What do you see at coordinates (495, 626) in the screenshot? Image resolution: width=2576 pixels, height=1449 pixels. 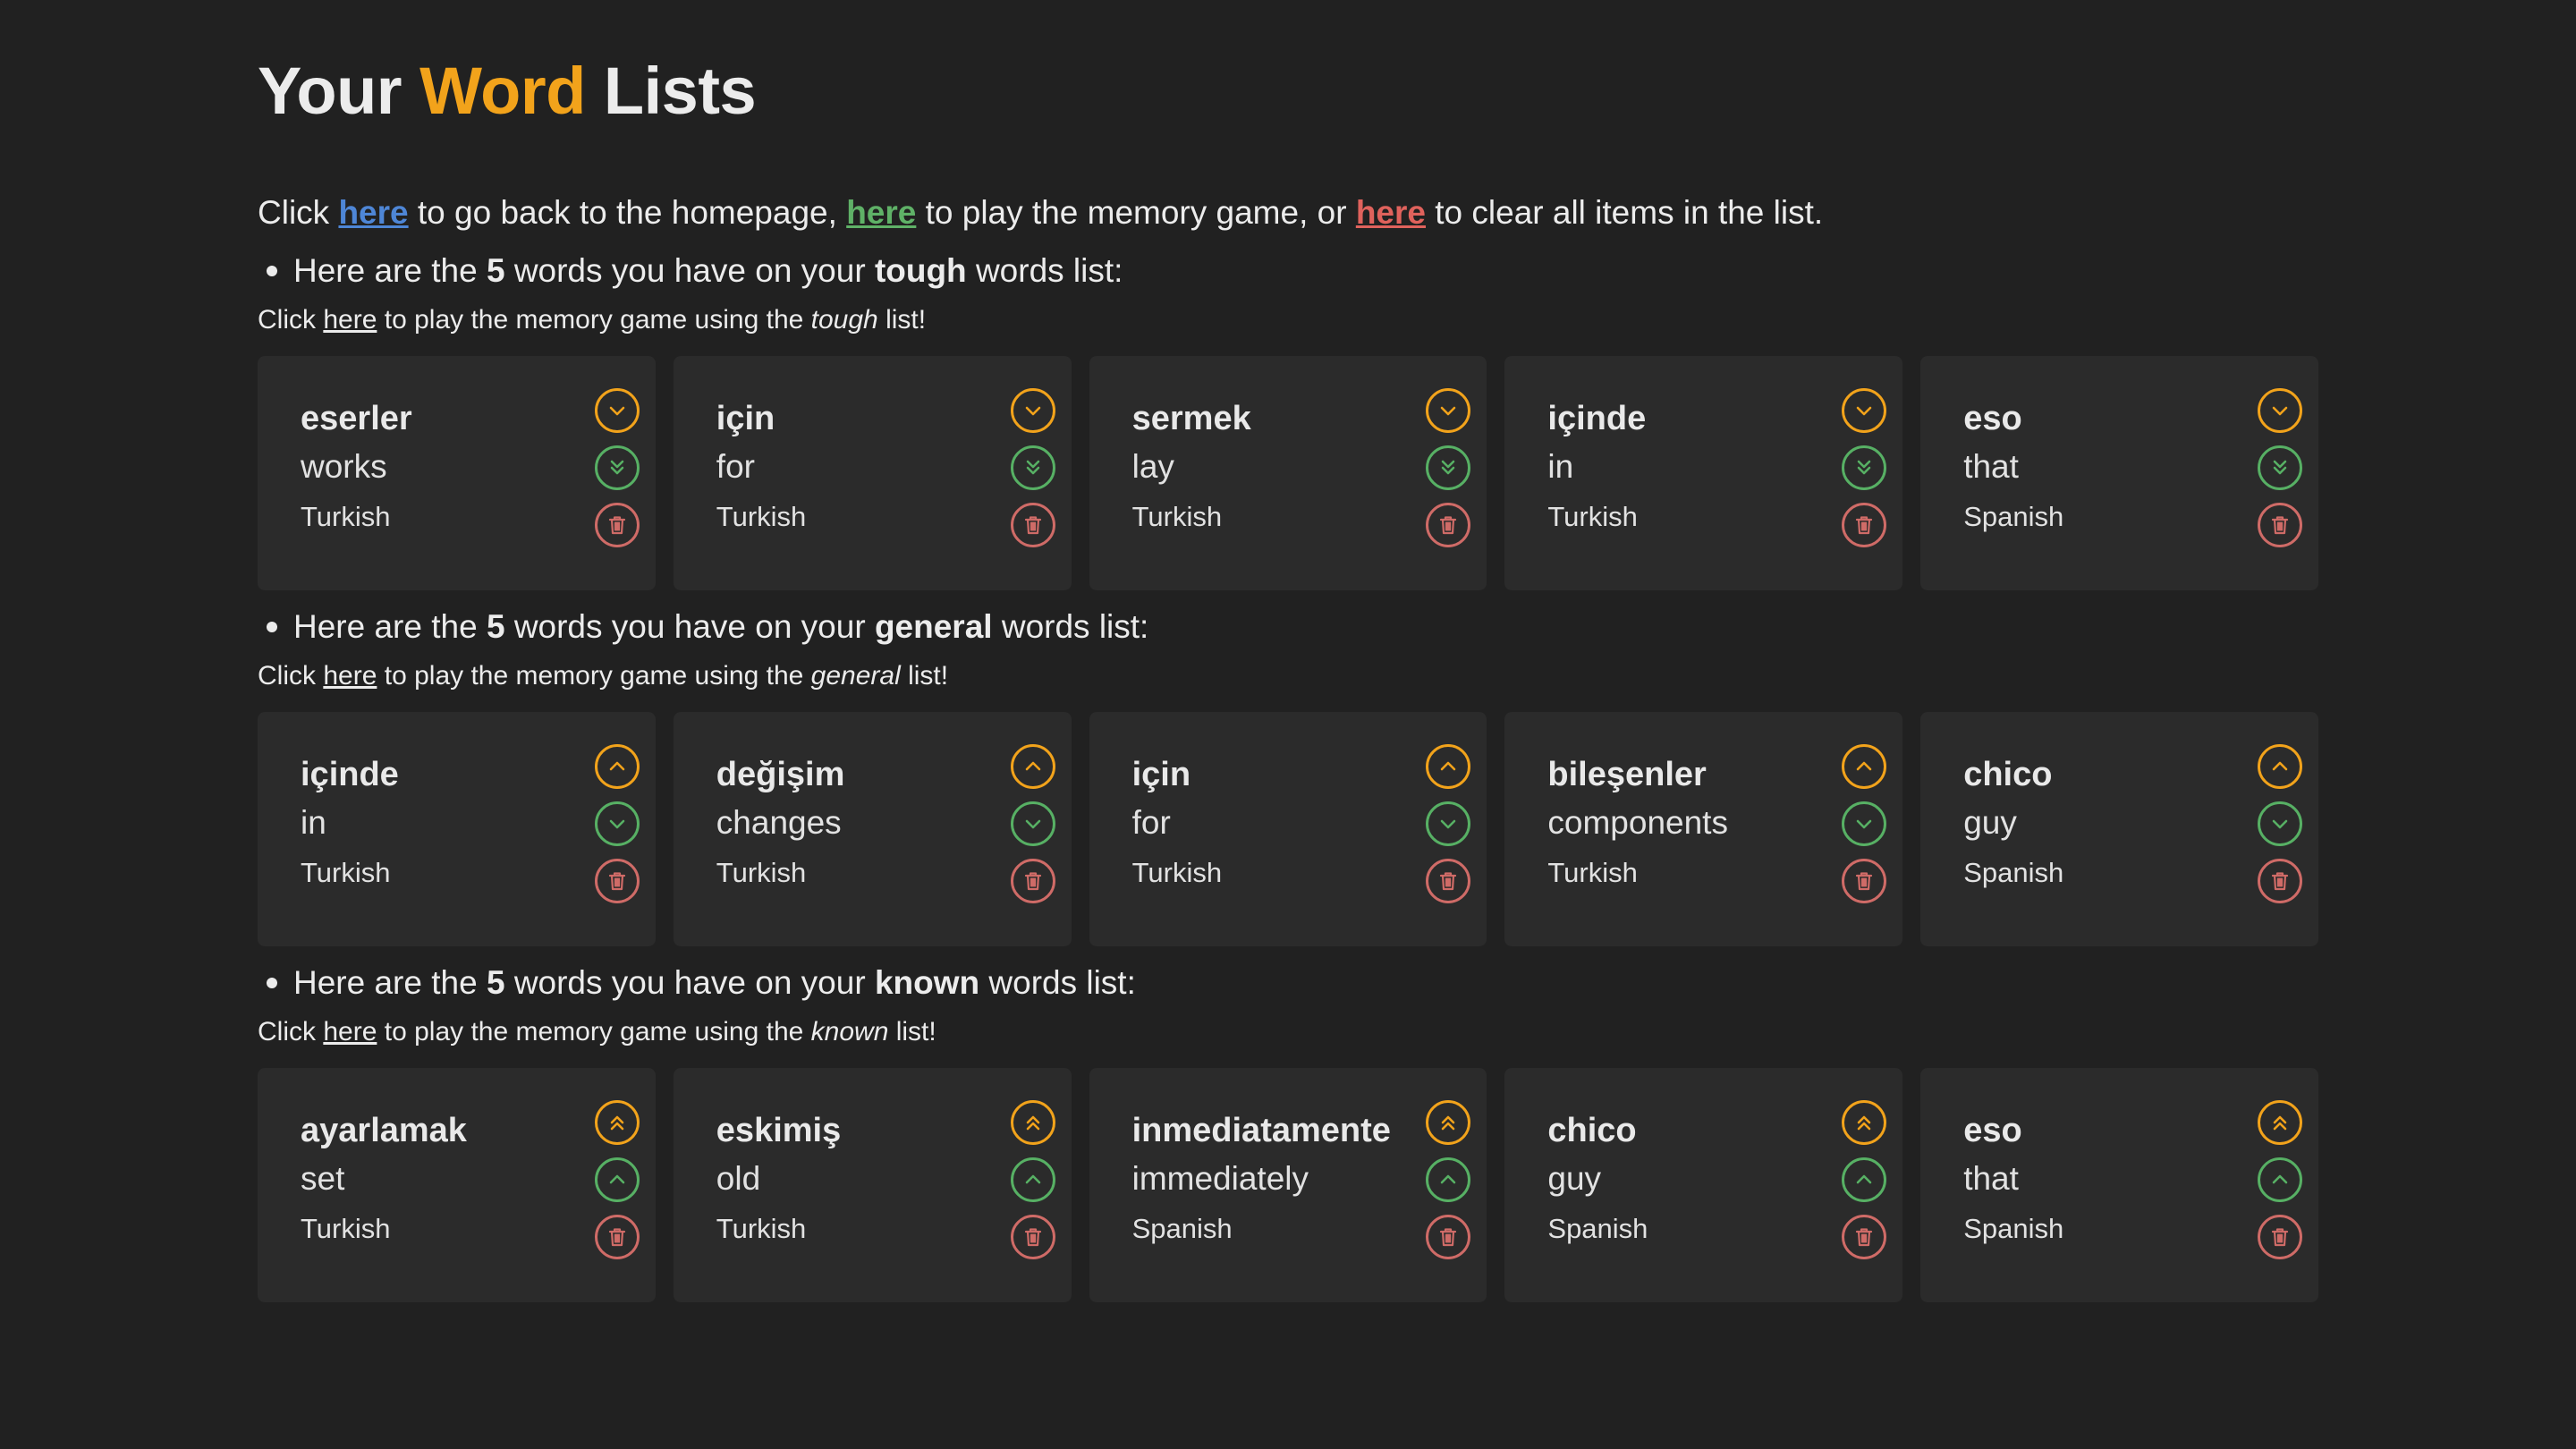 I see `word-count: 5` at bounding box center [495, 626].